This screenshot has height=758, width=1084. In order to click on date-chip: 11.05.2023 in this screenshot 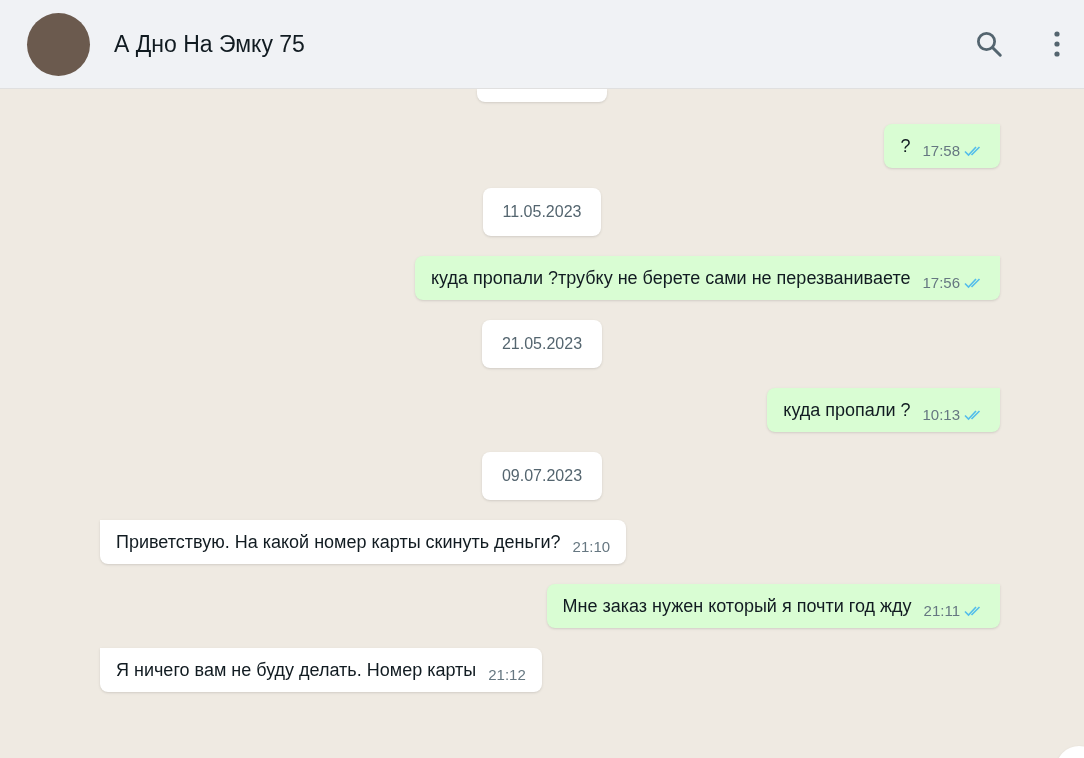, I will do `click(542, 212)`.